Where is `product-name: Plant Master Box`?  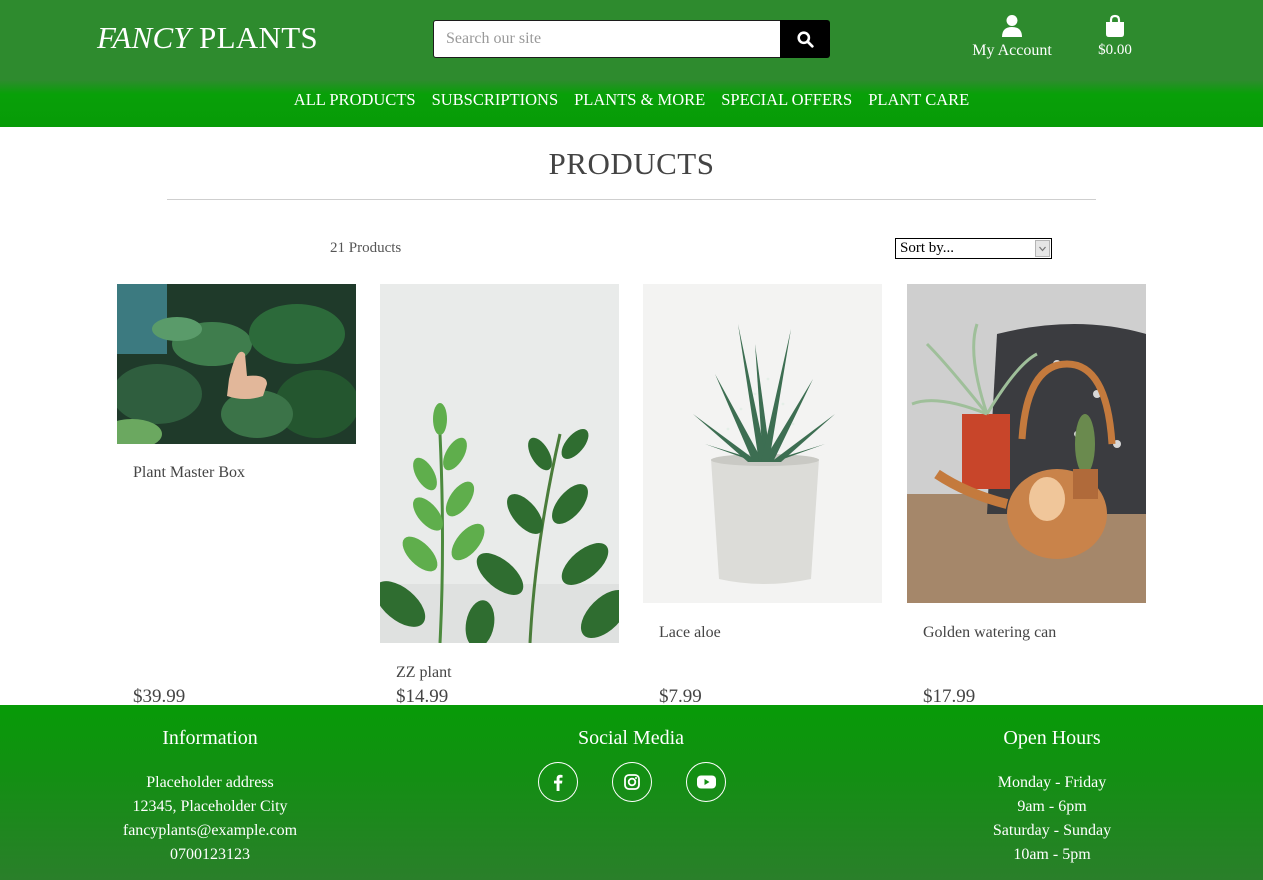
product-name: Plant Master Box is located at coordinates (189, 473).